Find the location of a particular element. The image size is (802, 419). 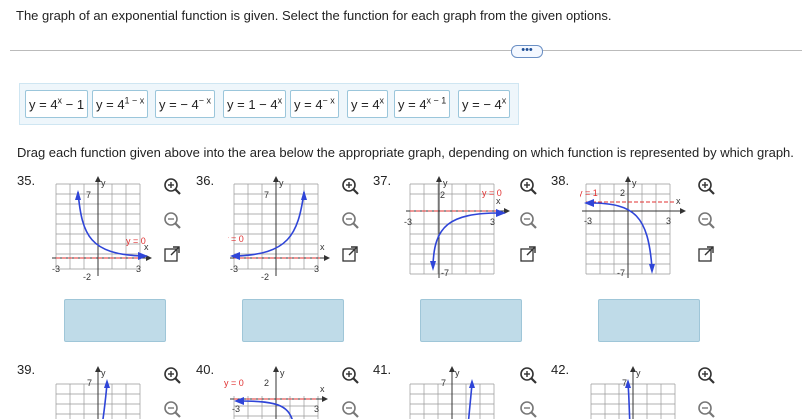

graph-42: y 7 is located at coordinates (633, 392).